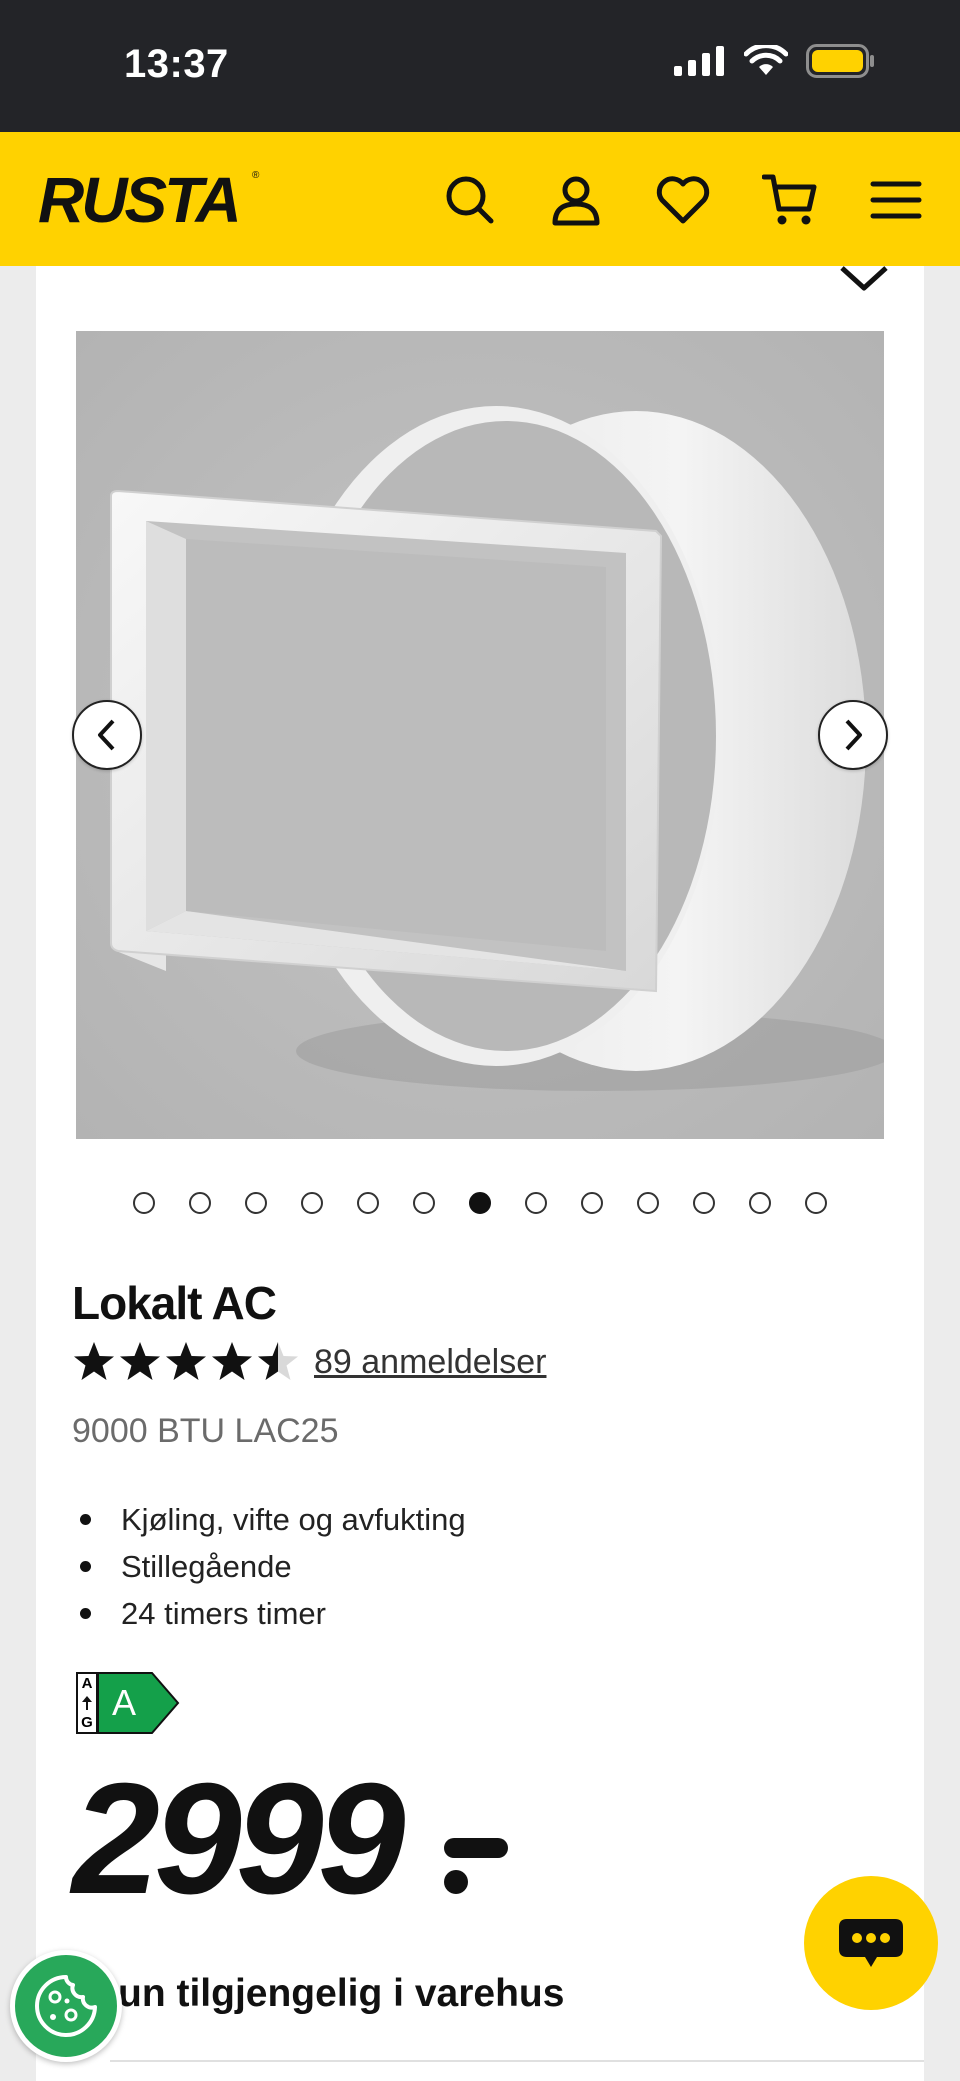 Image resolution: width=960 pixels, height=2081 pixels. I want to click on chat-button, so click(871, 1943).